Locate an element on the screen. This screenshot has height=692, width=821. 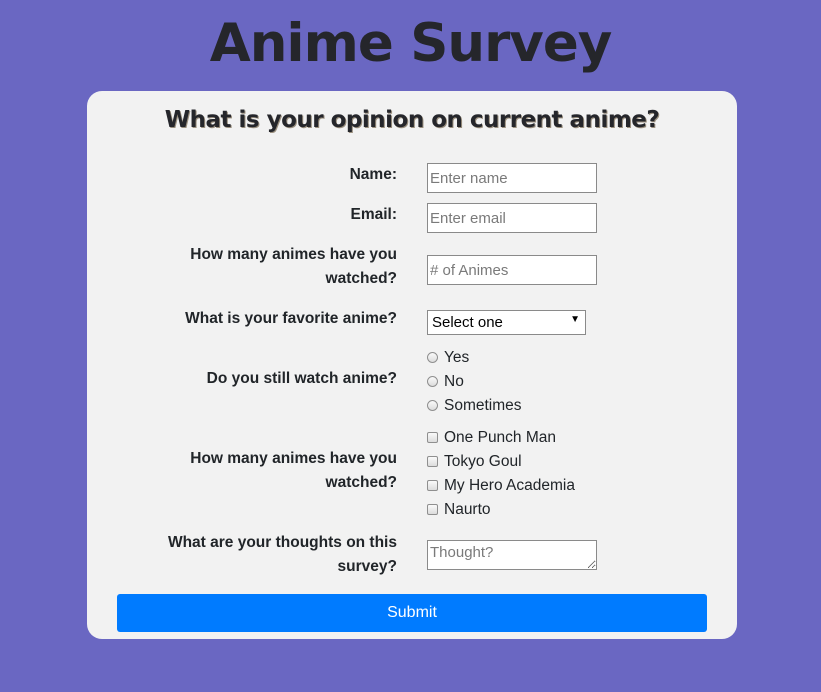
watched-animes-label-line1: How many animes have you is located at coordinates (293, 458).